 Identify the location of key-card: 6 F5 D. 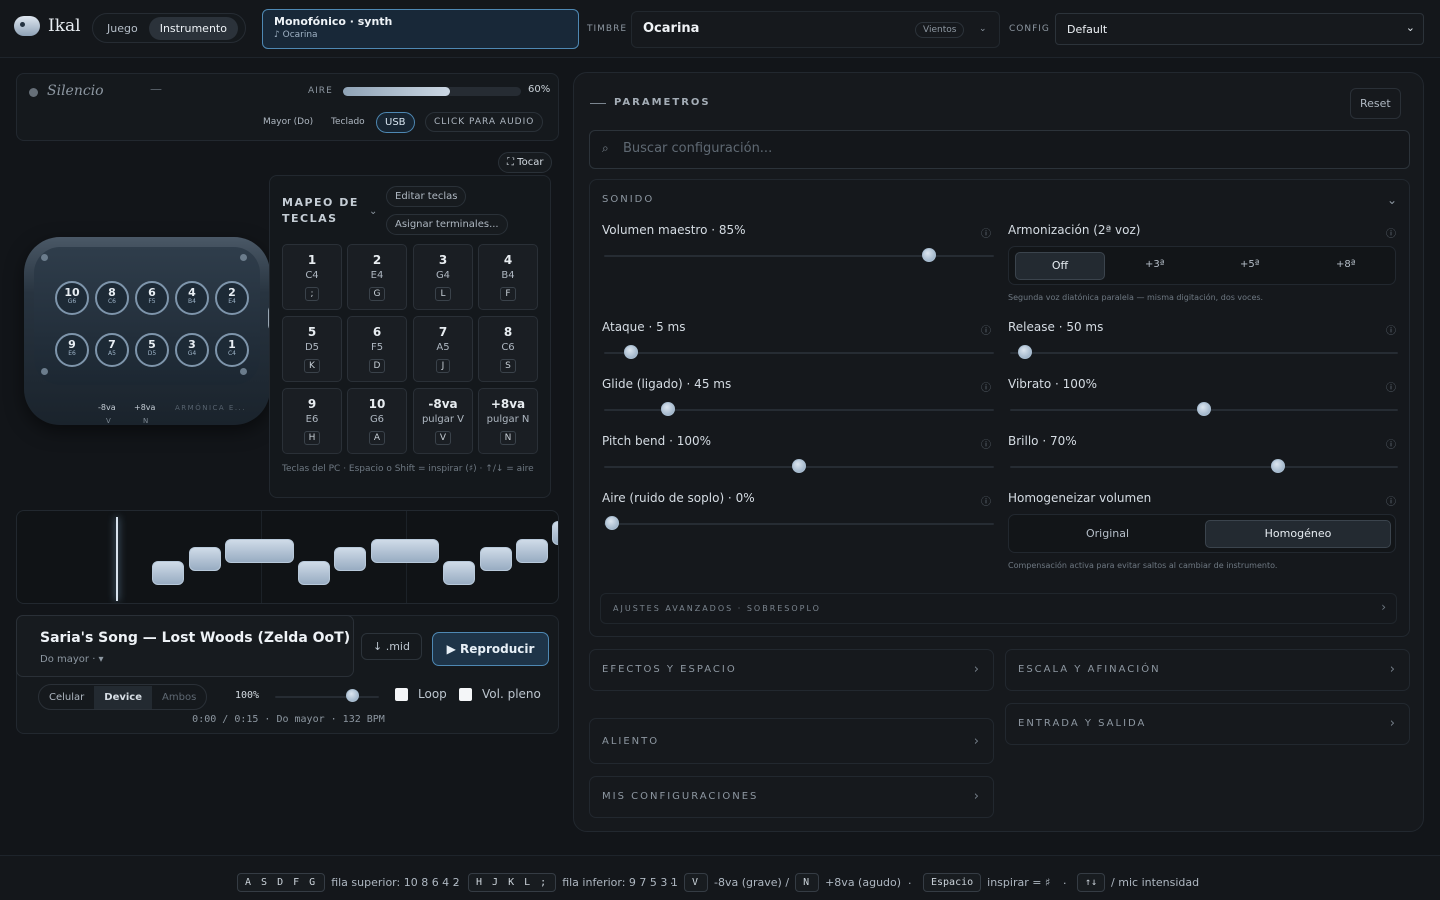
(377, 349).